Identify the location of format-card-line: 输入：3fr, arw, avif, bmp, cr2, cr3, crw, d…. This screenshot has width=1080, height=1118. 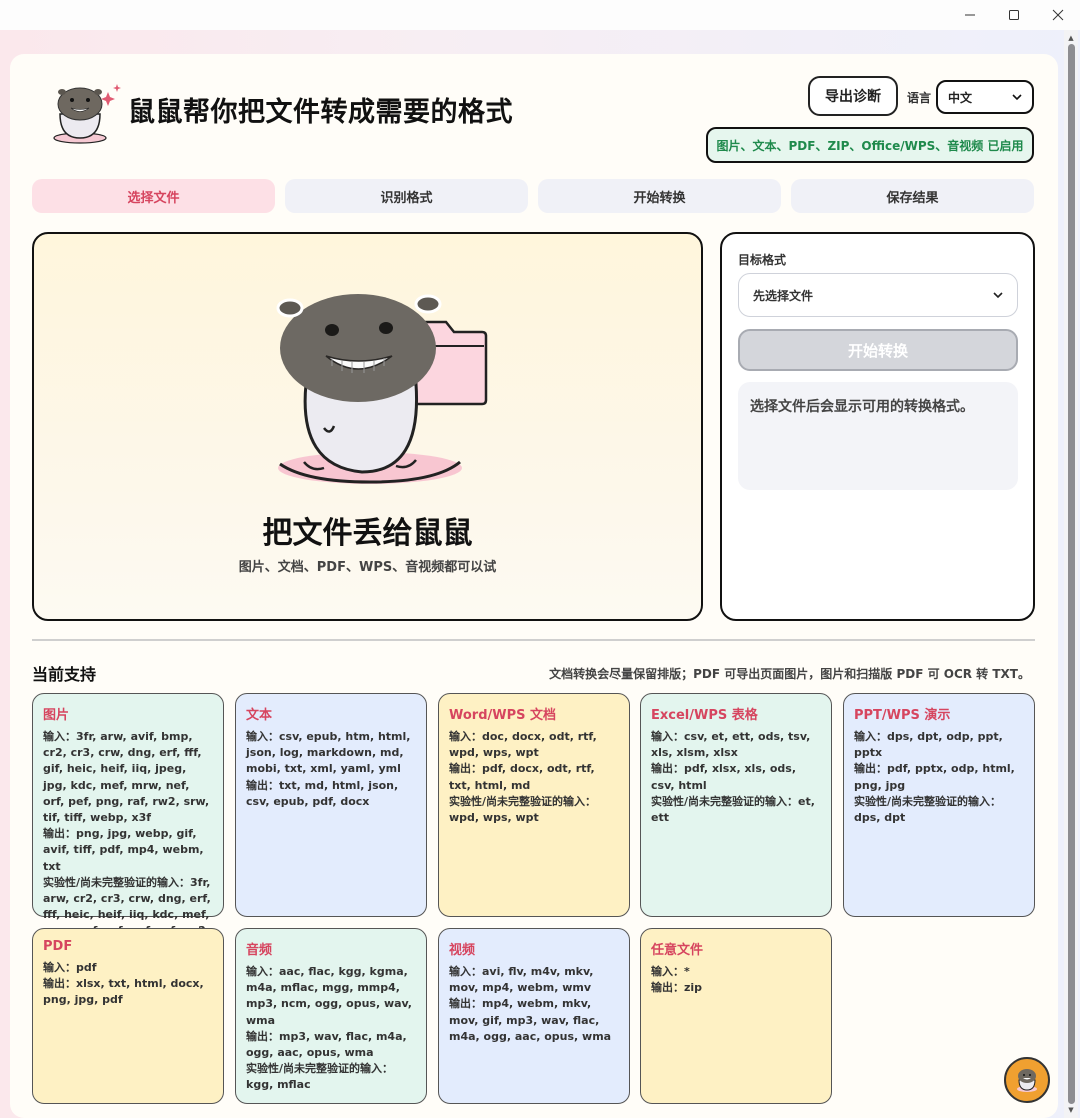
(126, 777).